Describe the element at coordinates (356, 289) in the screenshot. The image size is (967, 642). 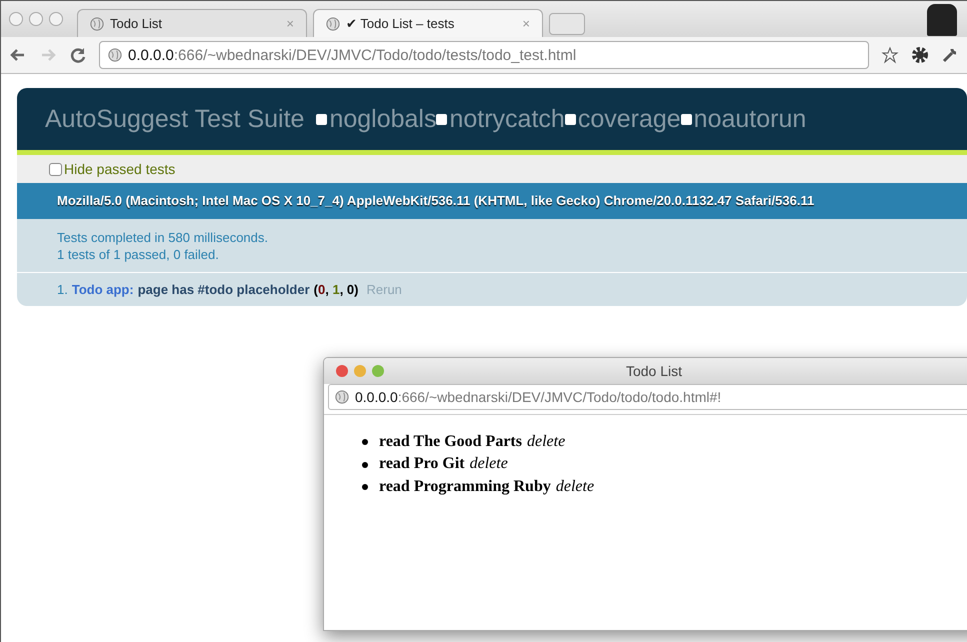
I see `count-punctuation: )` at that location.